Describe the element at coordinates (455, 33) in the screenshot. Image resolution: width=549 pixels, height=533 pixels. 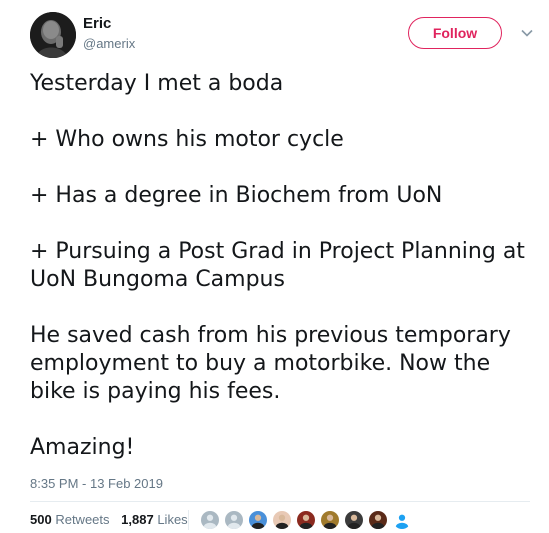
I see `follow-button: Follow` at that location.